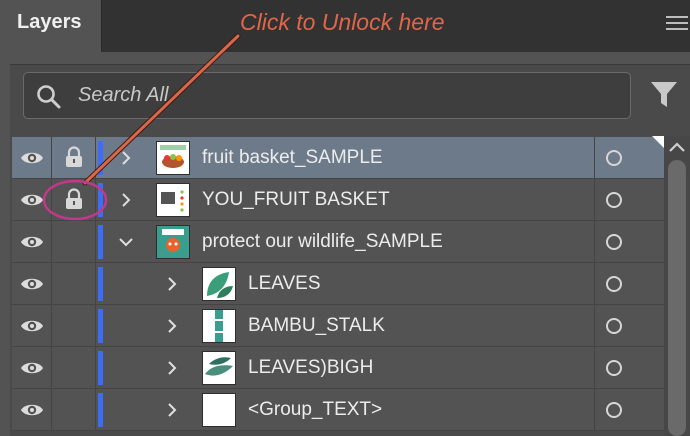 The image size is (690, 436). What do you see at coordinates (49, 97) in the screenshot?
I see `search-icon` at bounding box center [49, 97].